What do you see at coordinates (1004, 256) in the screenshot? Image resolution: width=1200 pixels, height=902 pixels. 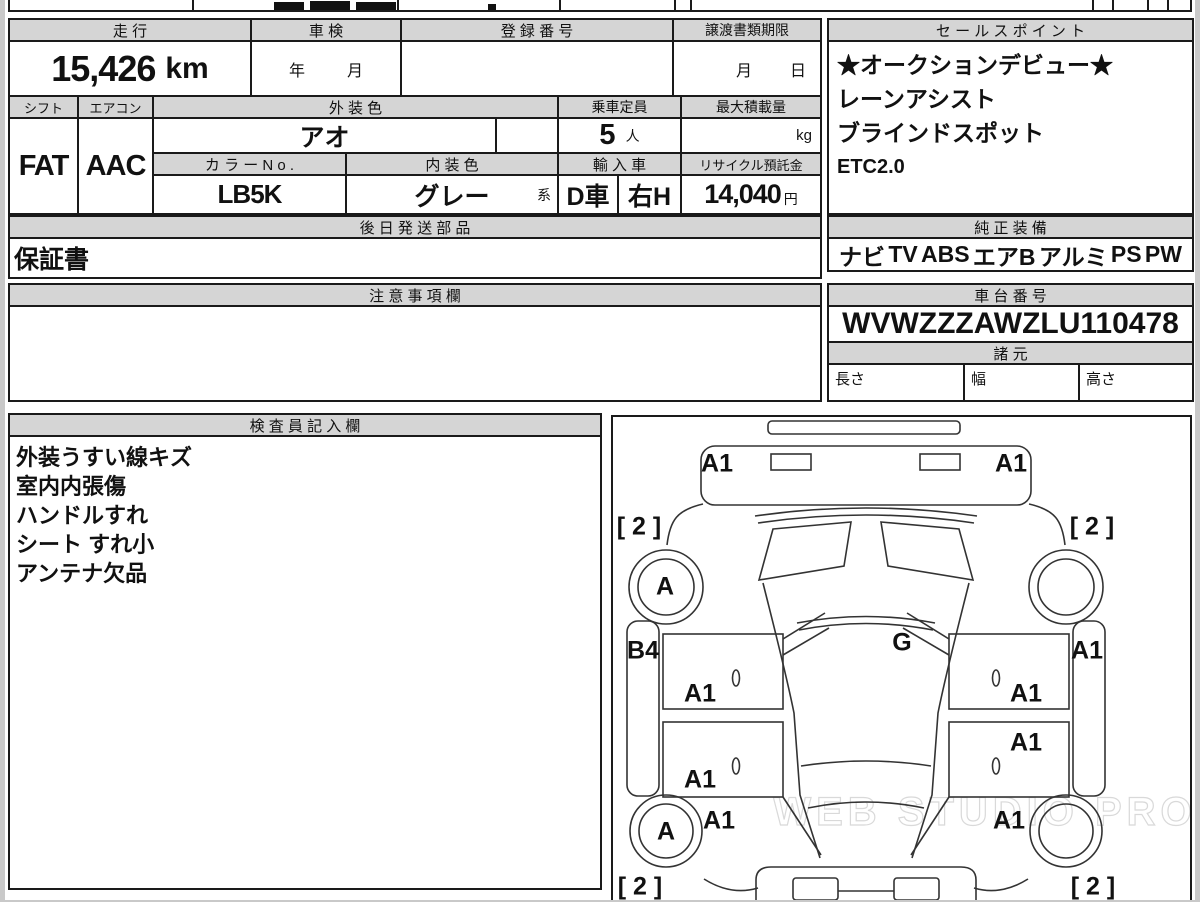 I see `equipment-item: エアB` at bounding box center [1004, 256].